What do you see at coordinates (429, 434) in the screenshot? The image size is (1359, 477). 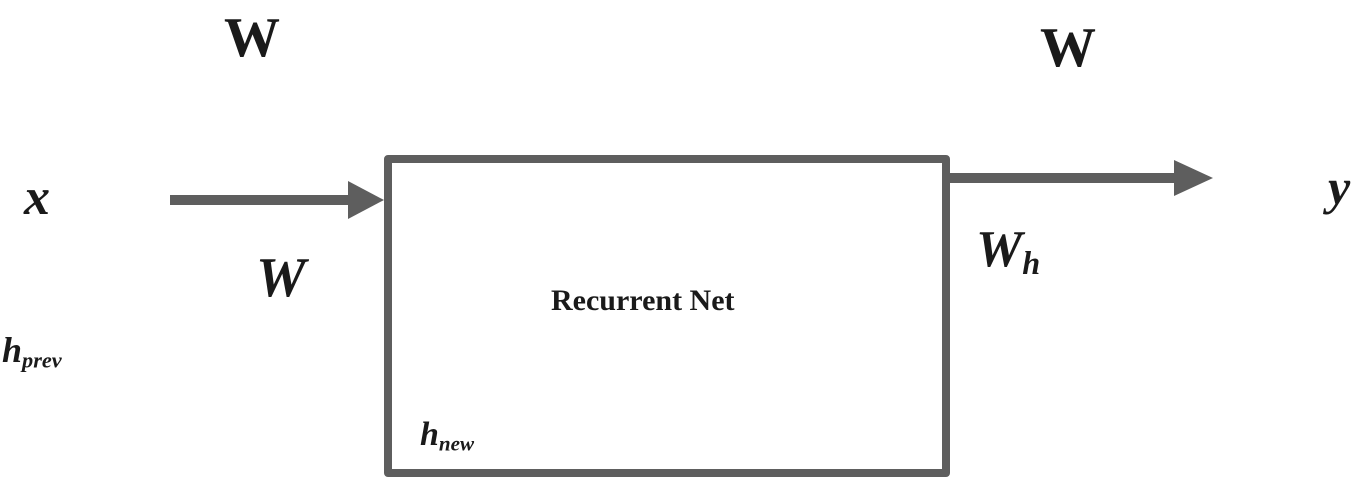 I see `h-new-base: h` at bounding box center [429, 434].